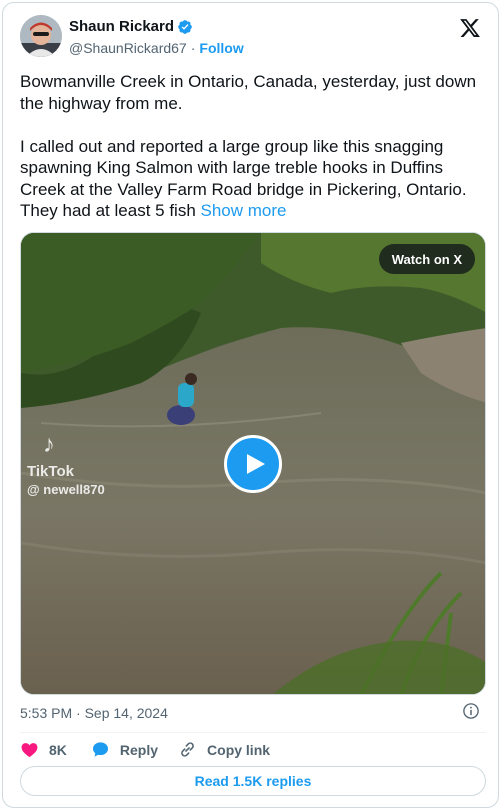 The width and height of the screenshot is (501, 812). I want to click on like-button: 8K, so click(43, 749).